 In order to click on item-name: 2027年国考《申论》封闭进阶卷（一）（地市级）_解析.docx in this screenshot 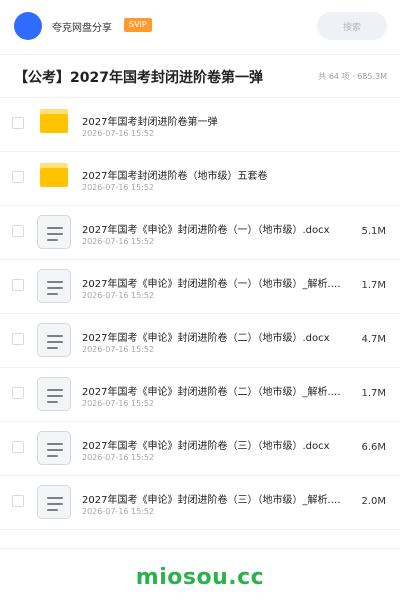, I will do `click(214, 284)`.